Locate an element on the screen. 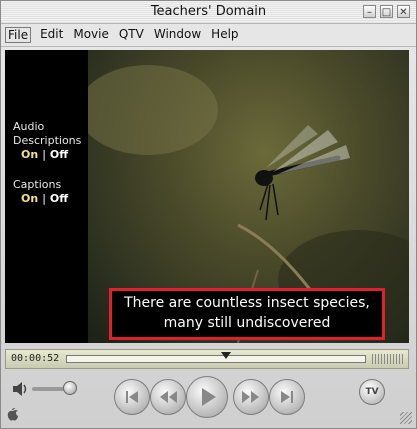 The height and width of the screenshot is (429, 417). menu-qtv: QTV is located at coordinates (131, 35).